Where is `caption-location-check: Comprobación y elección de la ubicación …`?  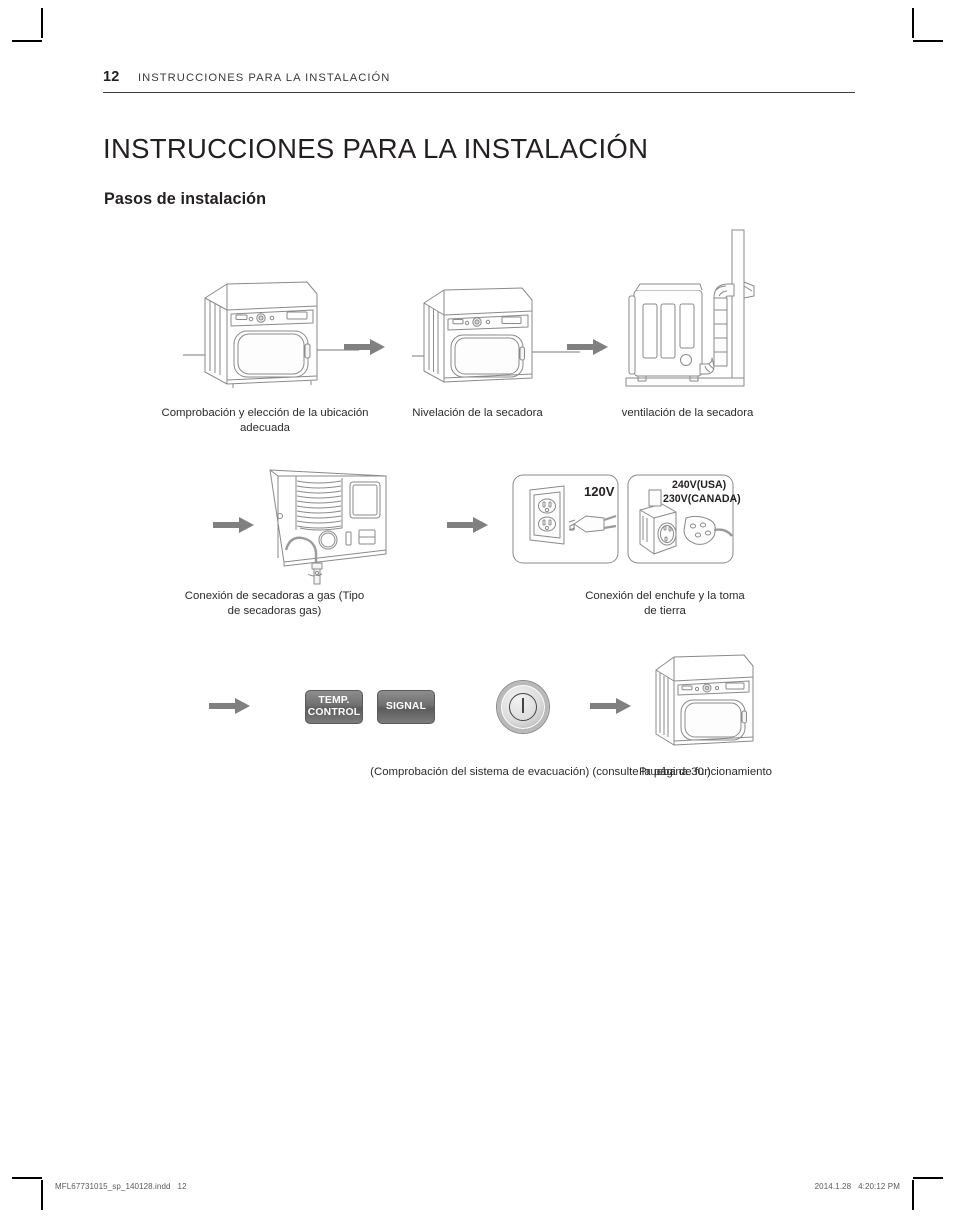 caption-location-check: Comprobación y elección de la ubicación … is located at coordinates (265, 421).